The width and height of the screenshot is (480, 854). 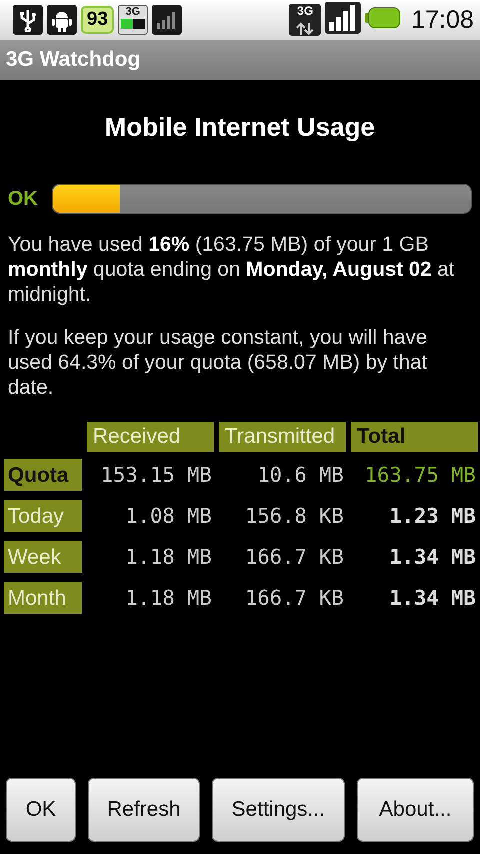 What do you see at coordinates (420, 475) in the screenshot?
I see `table-cell-text: 163.75 MB` at bounding box center [420, 475].